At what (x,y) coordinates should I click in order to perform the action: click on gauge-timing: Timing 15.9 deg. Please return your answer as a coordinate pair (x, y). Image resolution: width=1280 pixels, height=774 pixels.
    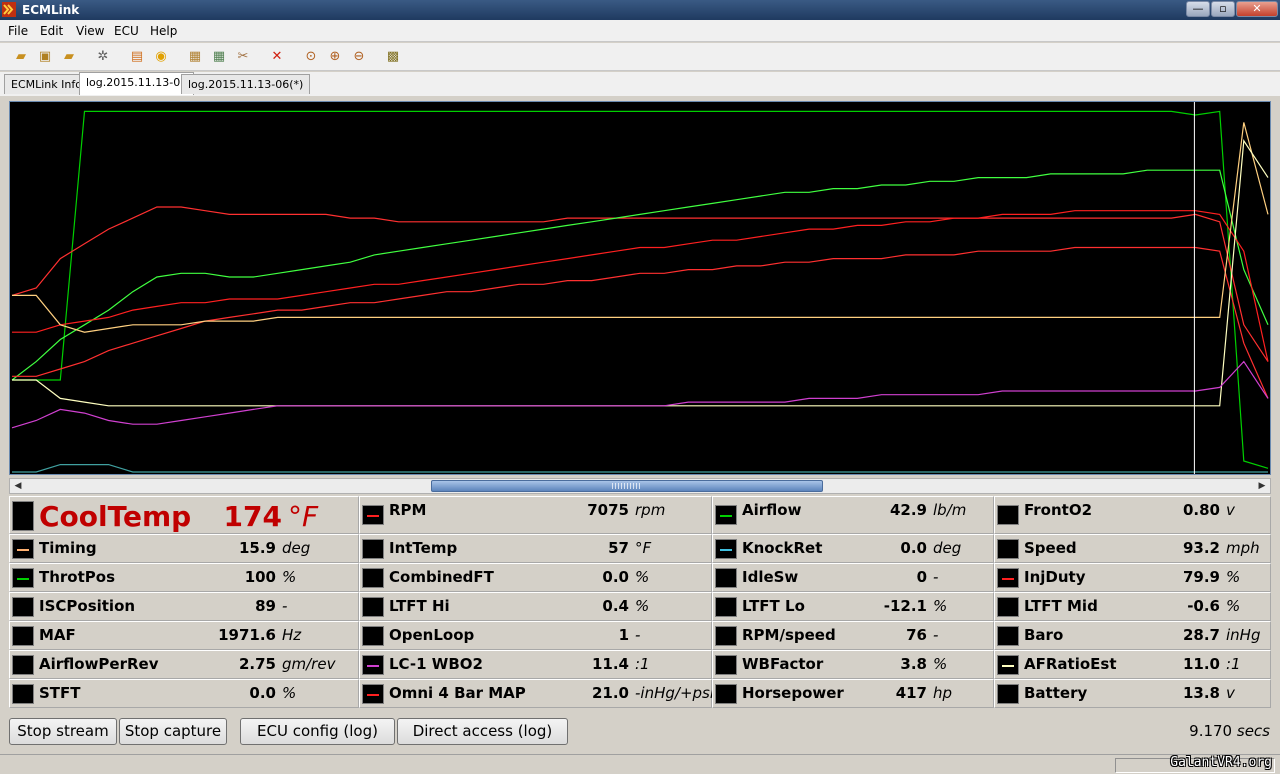
    Looking at the image, I should click on (184, 548).